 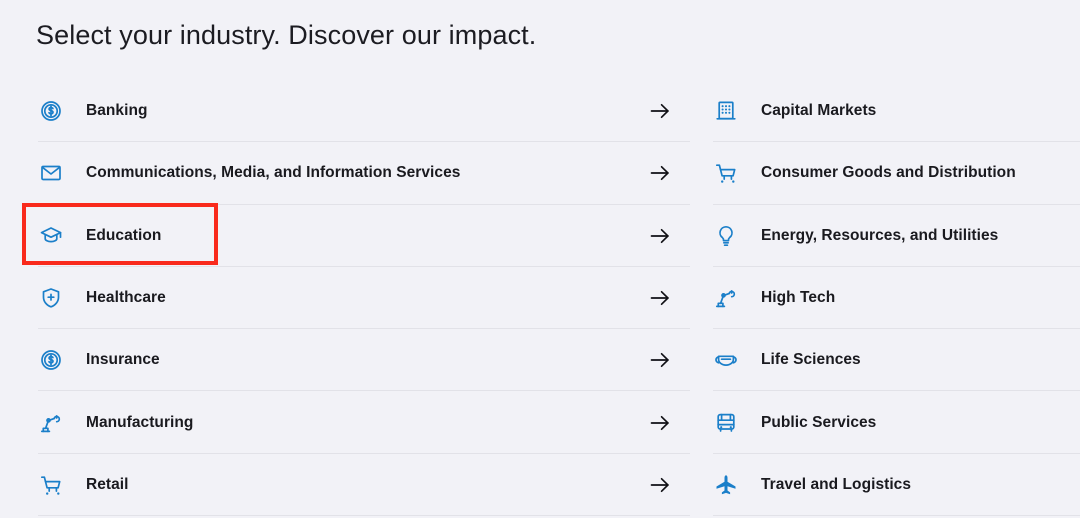 What do you see at coordinates (126, 298) in the screenshot?
I see `industry-label: Healthcare` at bounding box center [126, 298].